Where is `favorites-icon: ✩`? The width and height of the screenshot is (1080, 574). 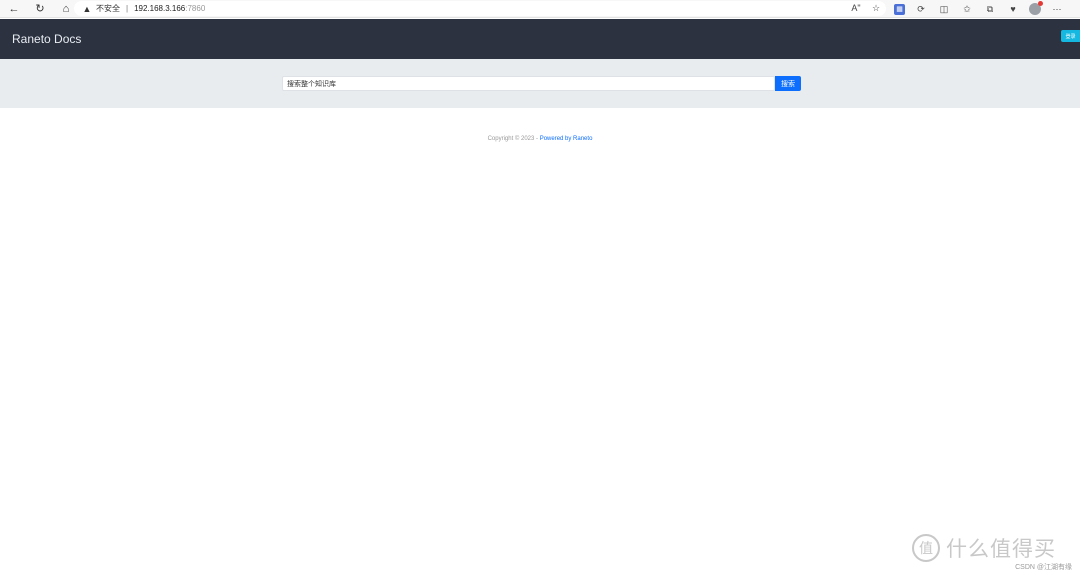
favorites-icon: ✩ is located at coordinates (967, 9).